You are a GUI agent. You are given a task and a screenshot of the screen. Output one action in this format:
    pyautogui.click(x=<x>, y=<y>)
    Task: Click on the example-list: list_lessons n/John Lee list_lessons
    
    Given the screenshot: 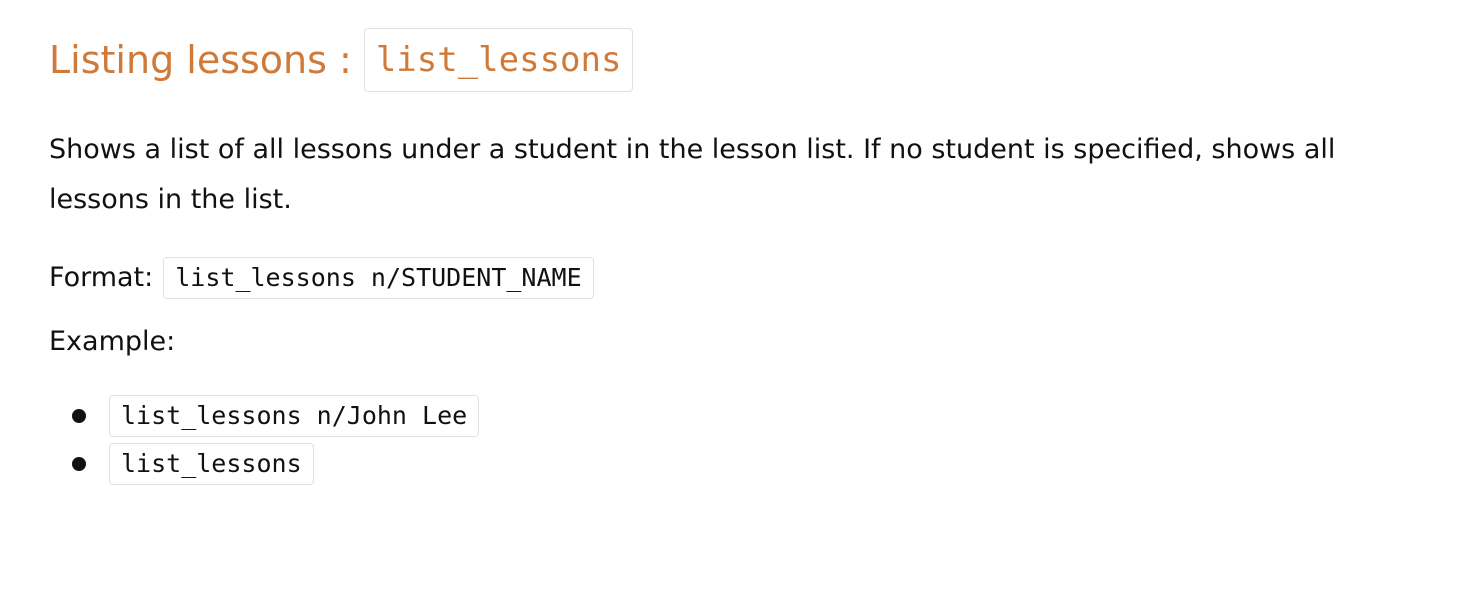 What is the action you would take?
    pyautogui.click(x=729, y=440)
    